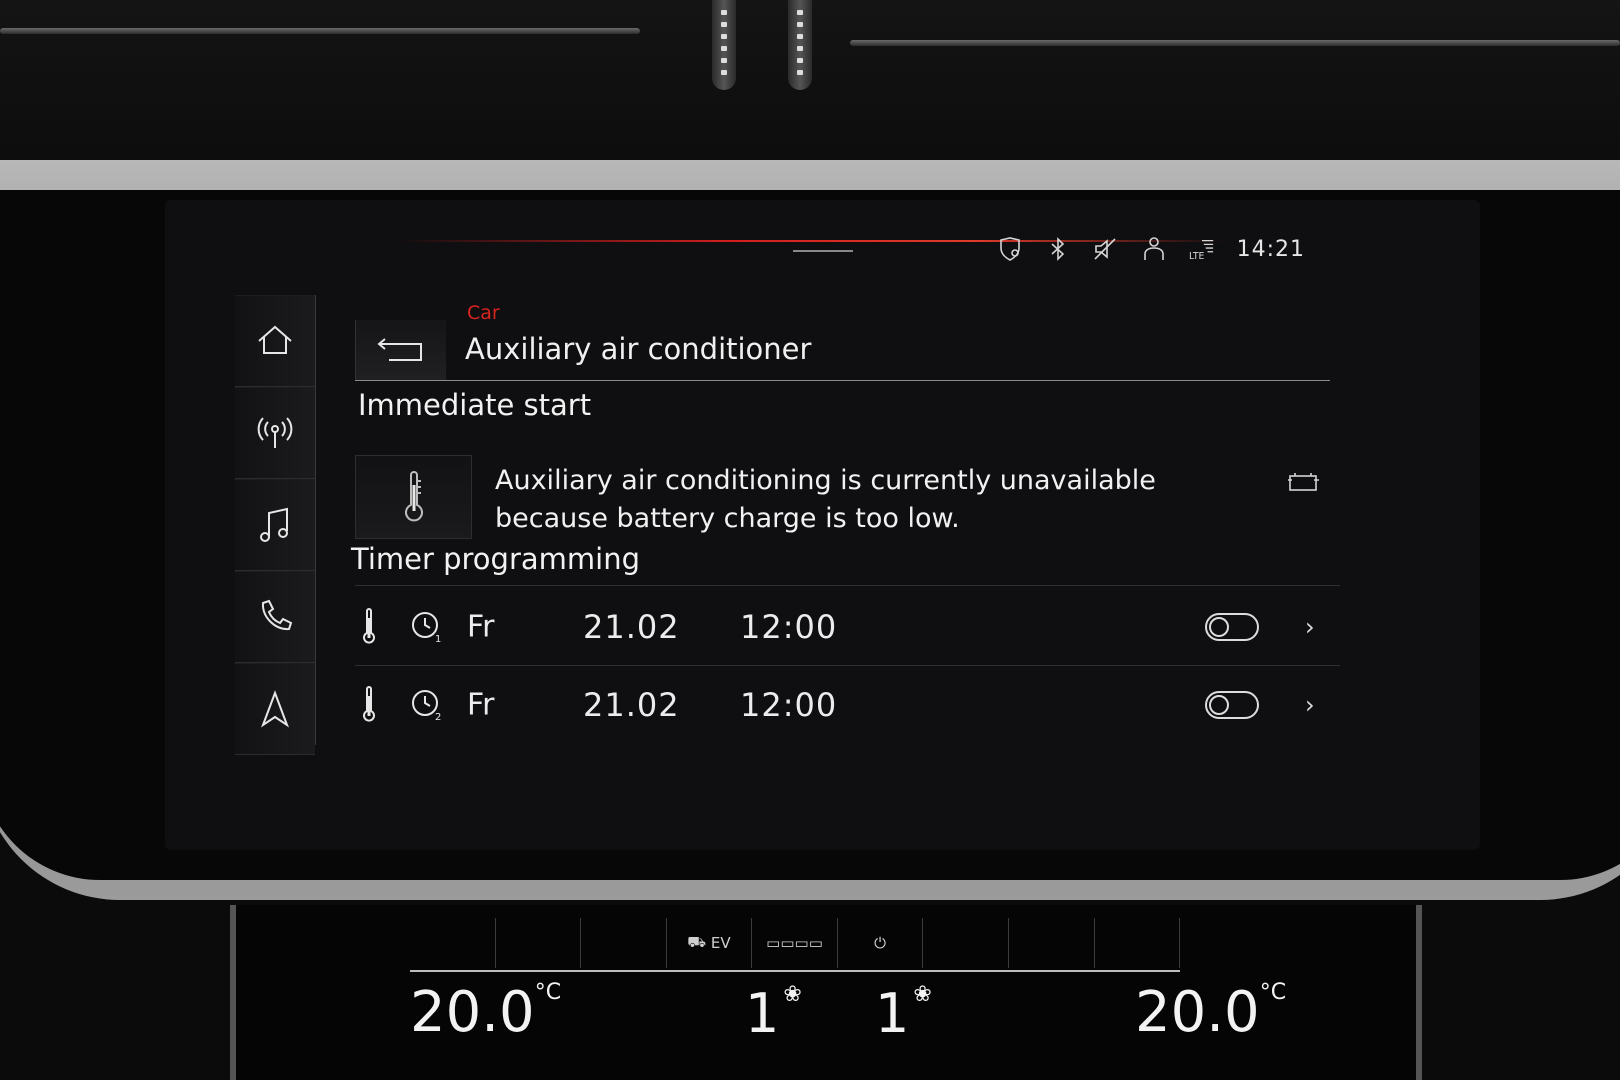 The height and width of the screenshot is (1080, 1620). I want to click on sidebar-item-radio, so click(275, 433).